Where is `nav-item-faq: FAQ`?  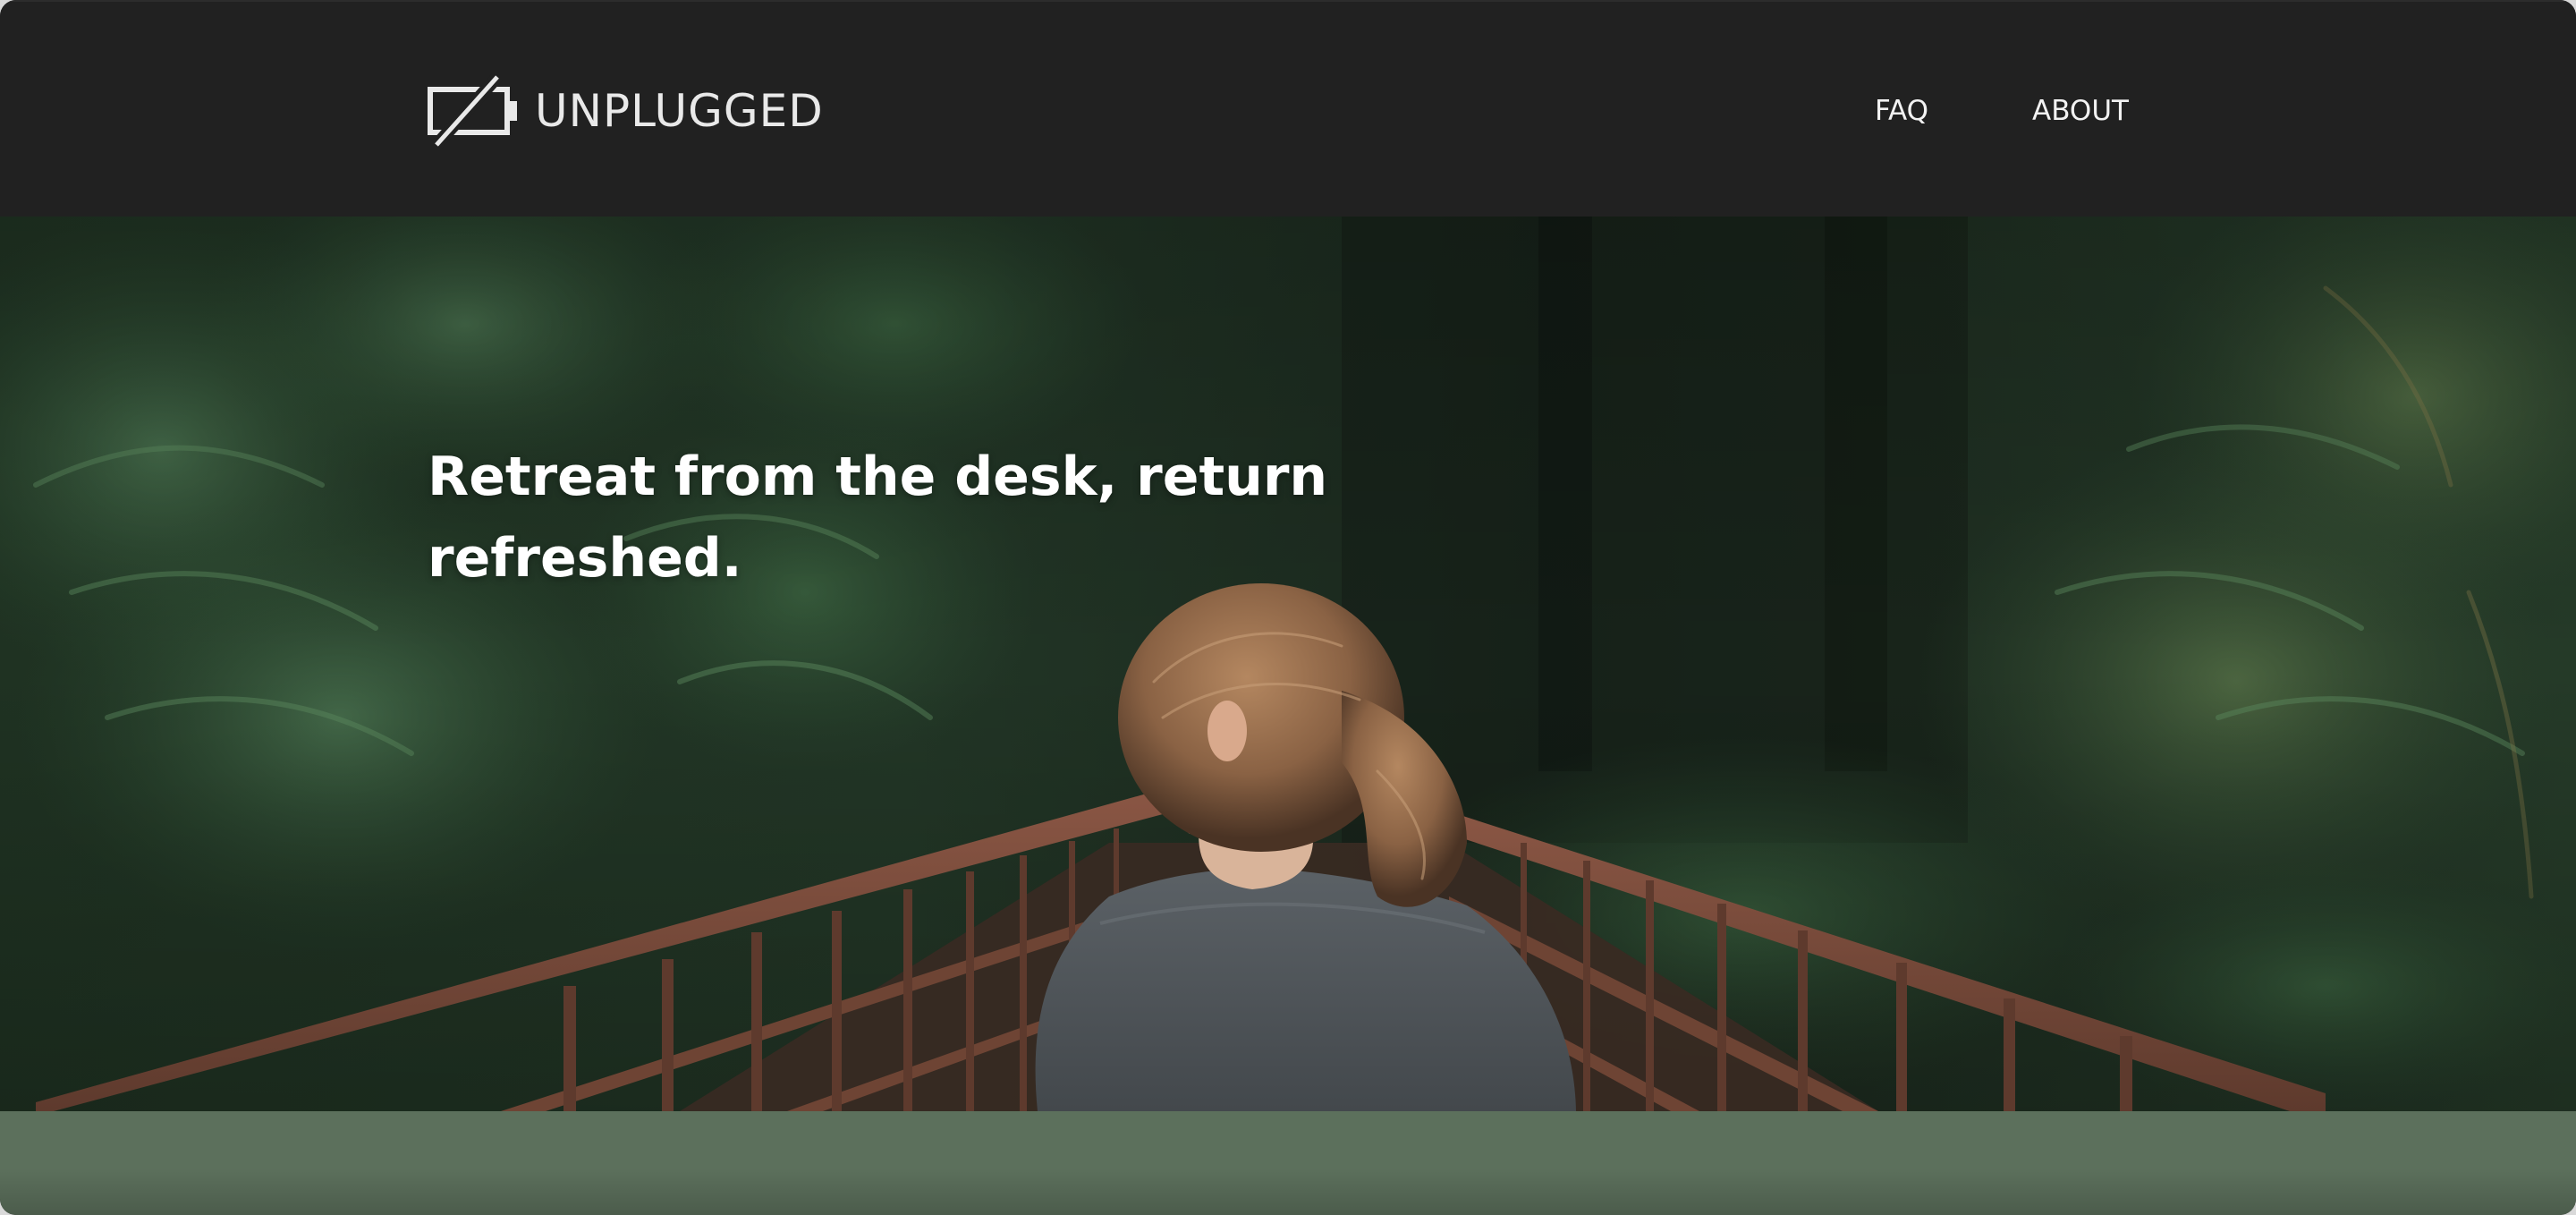
nav-item-faq: FAQ is located at coordinates (1901, 111).